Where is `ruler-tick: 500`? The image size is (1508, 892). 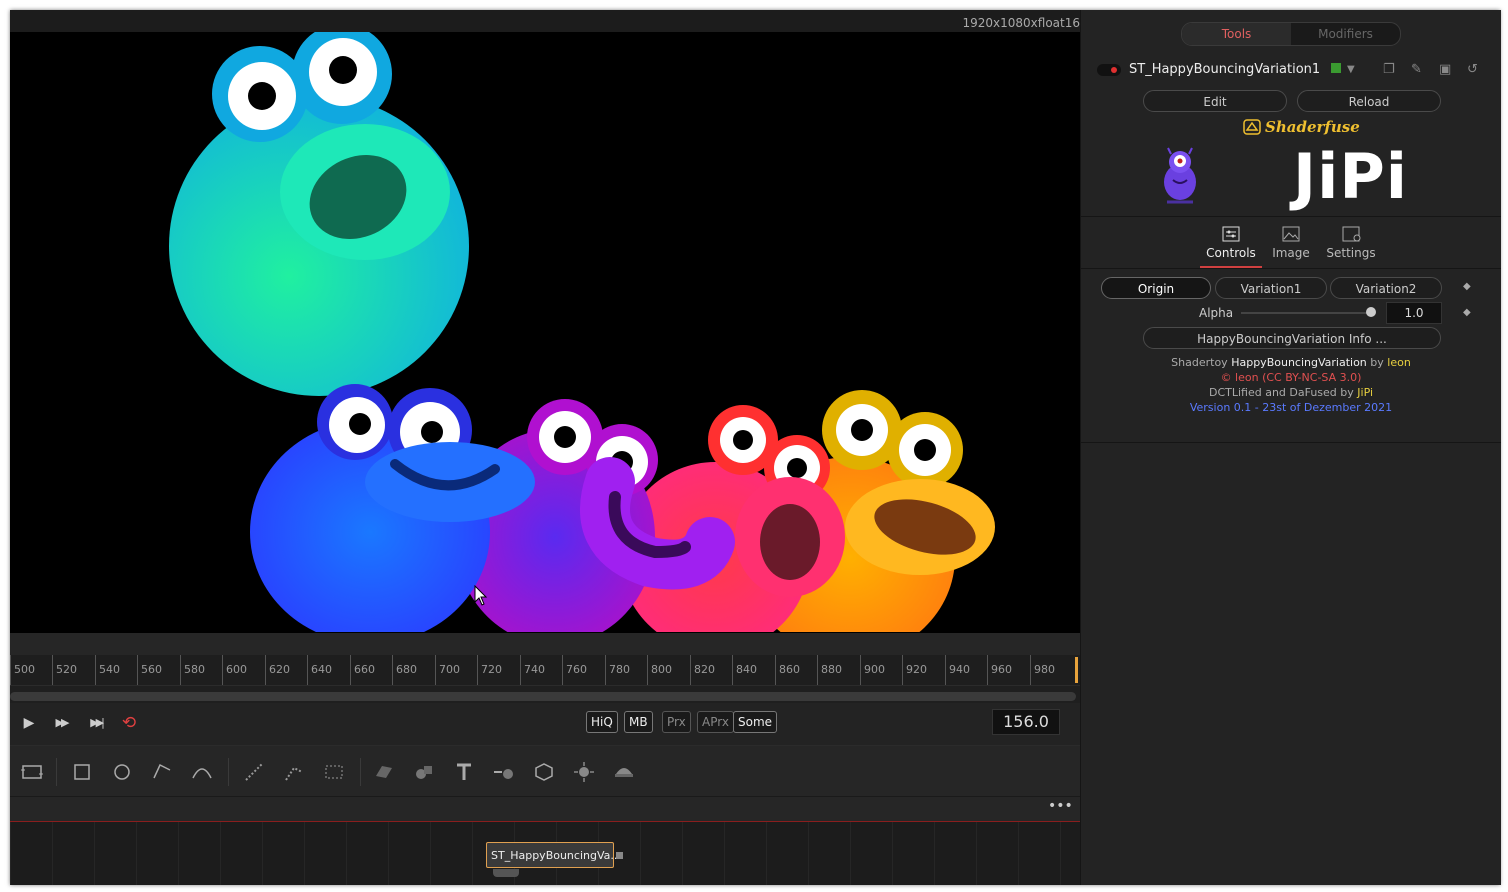 ruler-tick: 500 is located at coordinates (31, 670).